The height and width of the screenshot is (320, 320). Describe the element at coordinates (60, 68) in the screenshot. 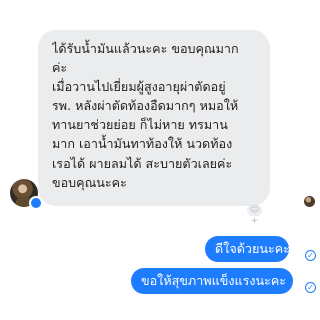

I see `incoming-message-line: ค่ะ` at that location.